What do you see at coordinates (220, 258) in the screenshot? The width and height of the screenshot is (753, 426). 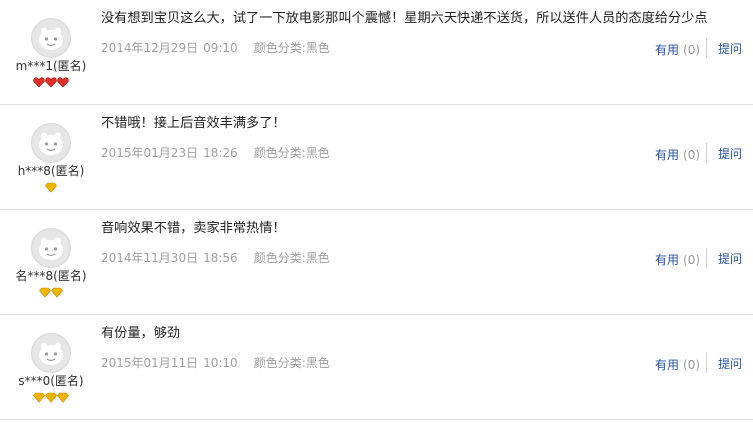 I see `review-time: 18:56` at bounding box center [220, 258].